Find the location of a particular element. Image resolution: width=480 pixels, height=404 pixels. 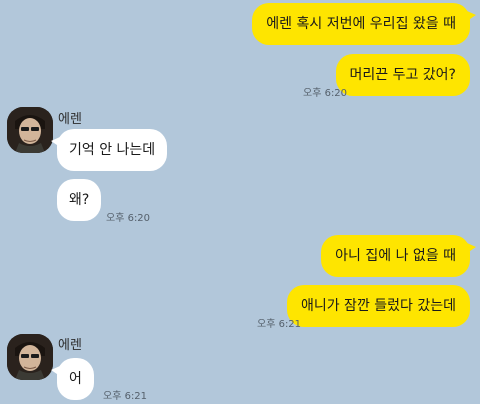

outgoing-message: 애니가 잠깐 들렀다 갔는데 is located at coordinates (378, 306).